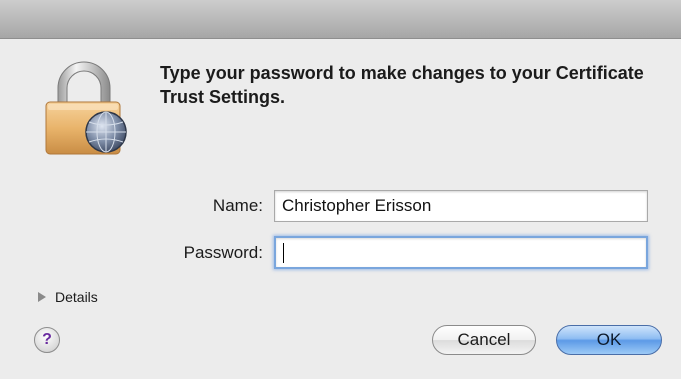 The image size is (681, 379). What do you see at coordinates (237, 205) in the screenshot?
I see `name-label: Name:` at bounding box center [237, 205].